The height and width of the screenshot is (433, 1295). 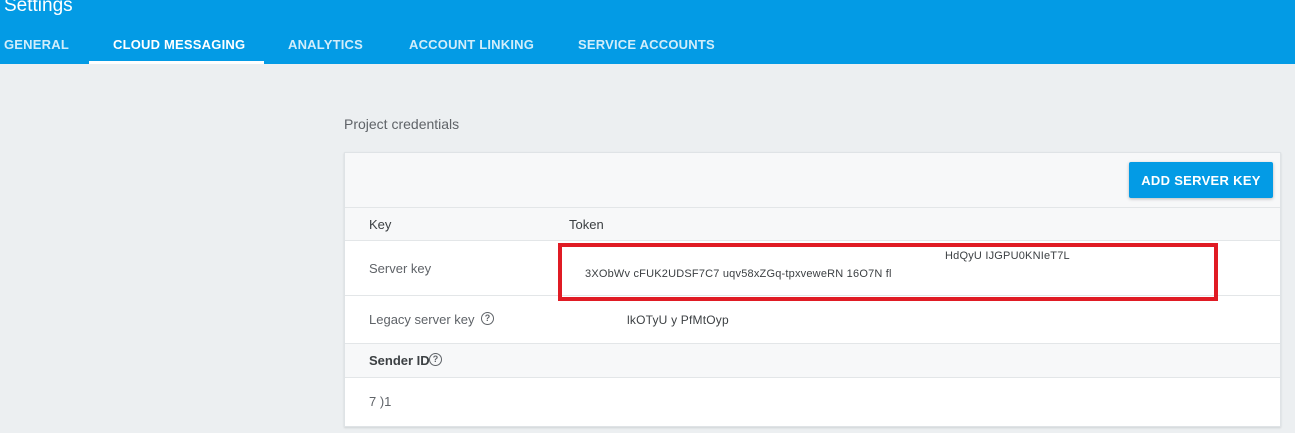 I want to click on section-heading-project-credentials: Project credentials, so click(x=402, y=124).